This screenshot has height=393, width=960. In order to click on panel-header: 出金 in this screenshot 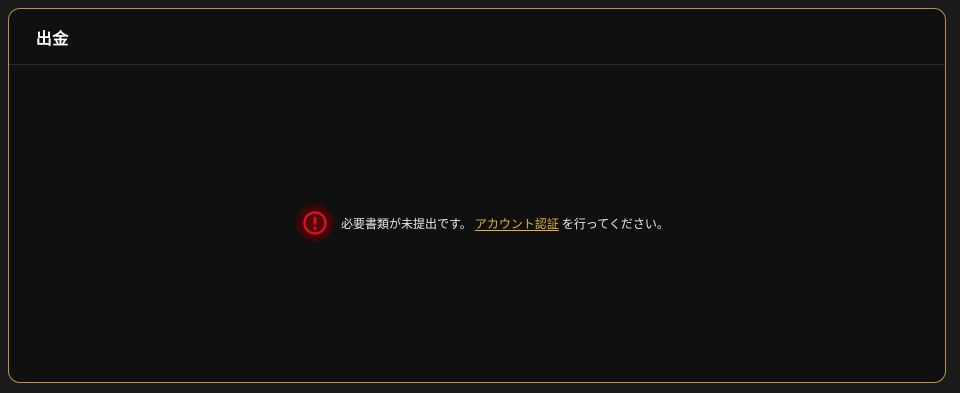, I will do `click(477, 37)`.